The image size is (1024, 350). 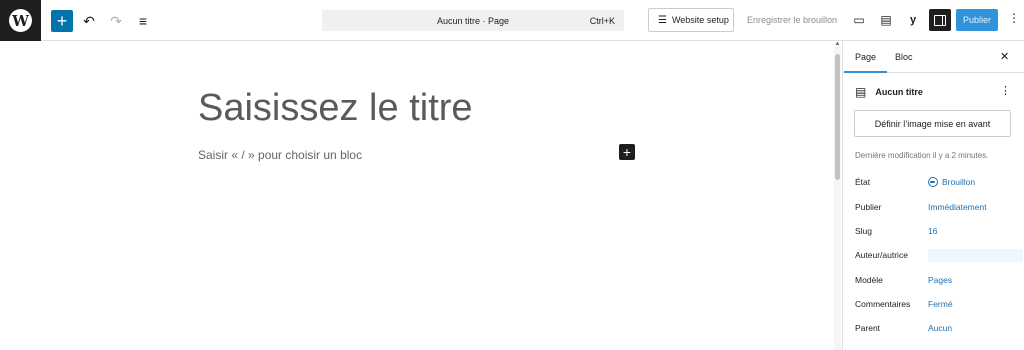 I want to click on tab-bloc: Bloc, so click(x=904, y=57).